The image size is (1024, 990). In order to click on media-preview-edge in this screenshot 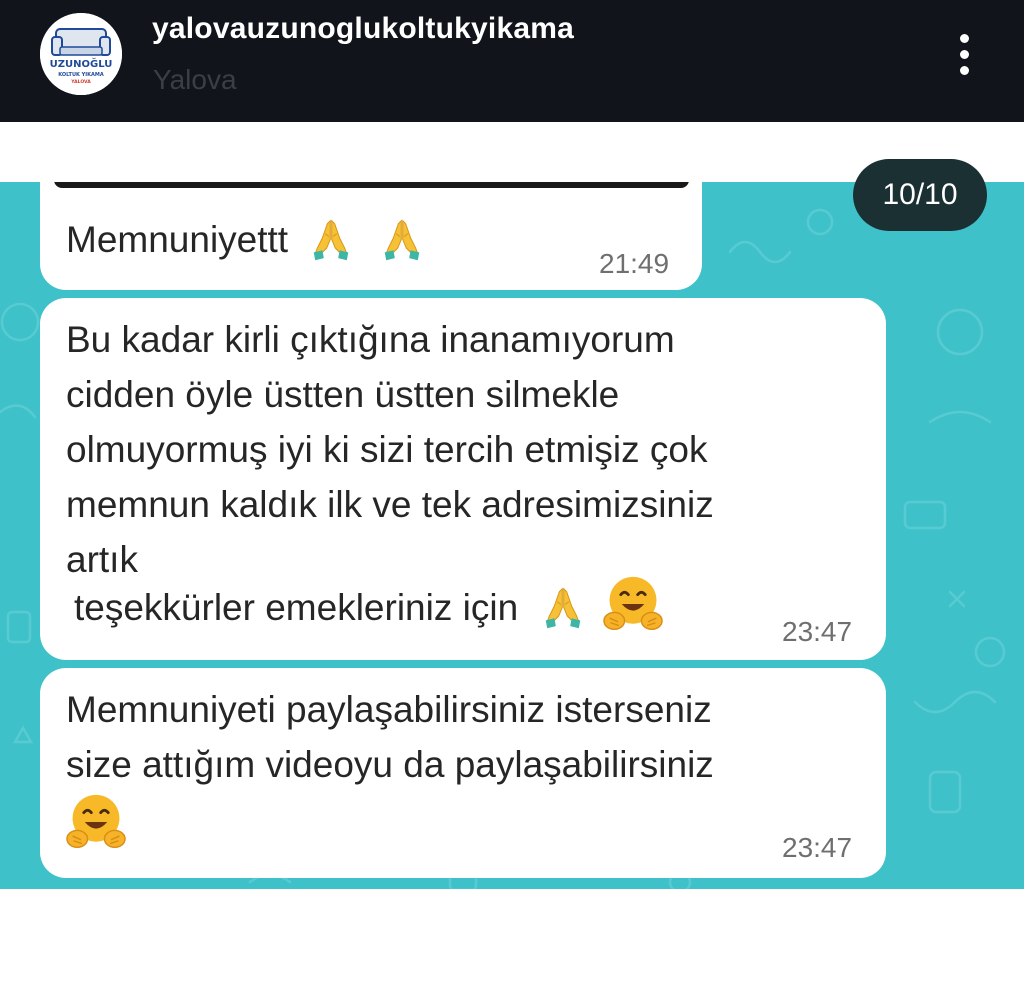, I will do `click(371, 185)`.